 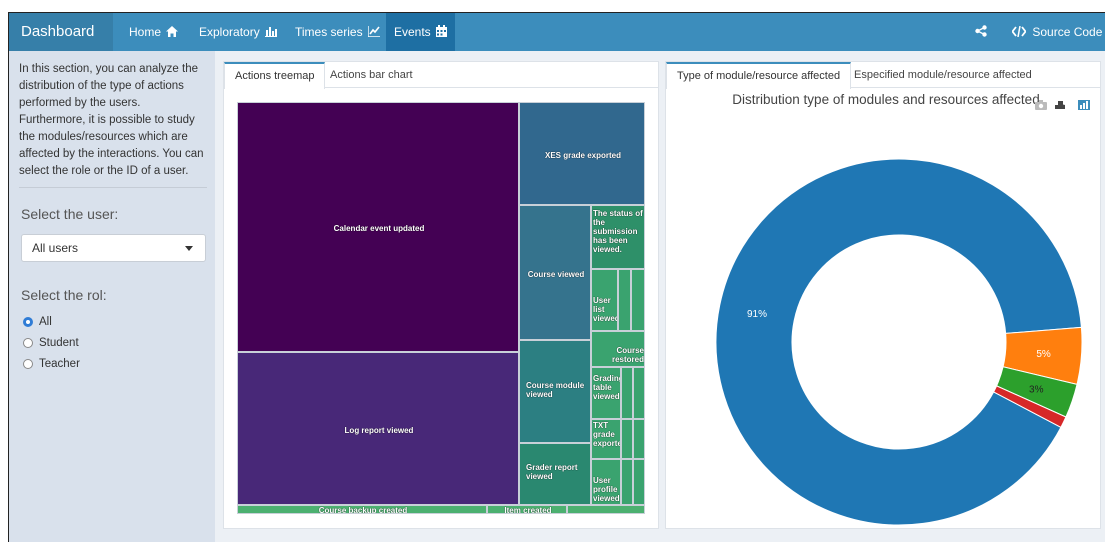 What do you see at coordinates (229, 32) in the screenshot?
I see `nav-exploratory-label: Exploratory` at bounding box center [229, 32].